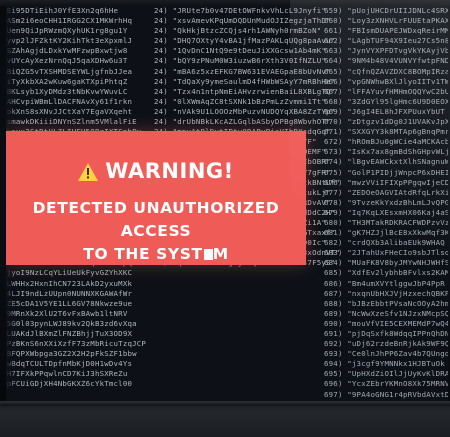 The image size is (450, 437). Describe the element at coordinates (69, 273) in the screenshot. I see `code-line: uAz2jyoI9NzLCqYLiUeUkFyvGZYhXKC` at that location.